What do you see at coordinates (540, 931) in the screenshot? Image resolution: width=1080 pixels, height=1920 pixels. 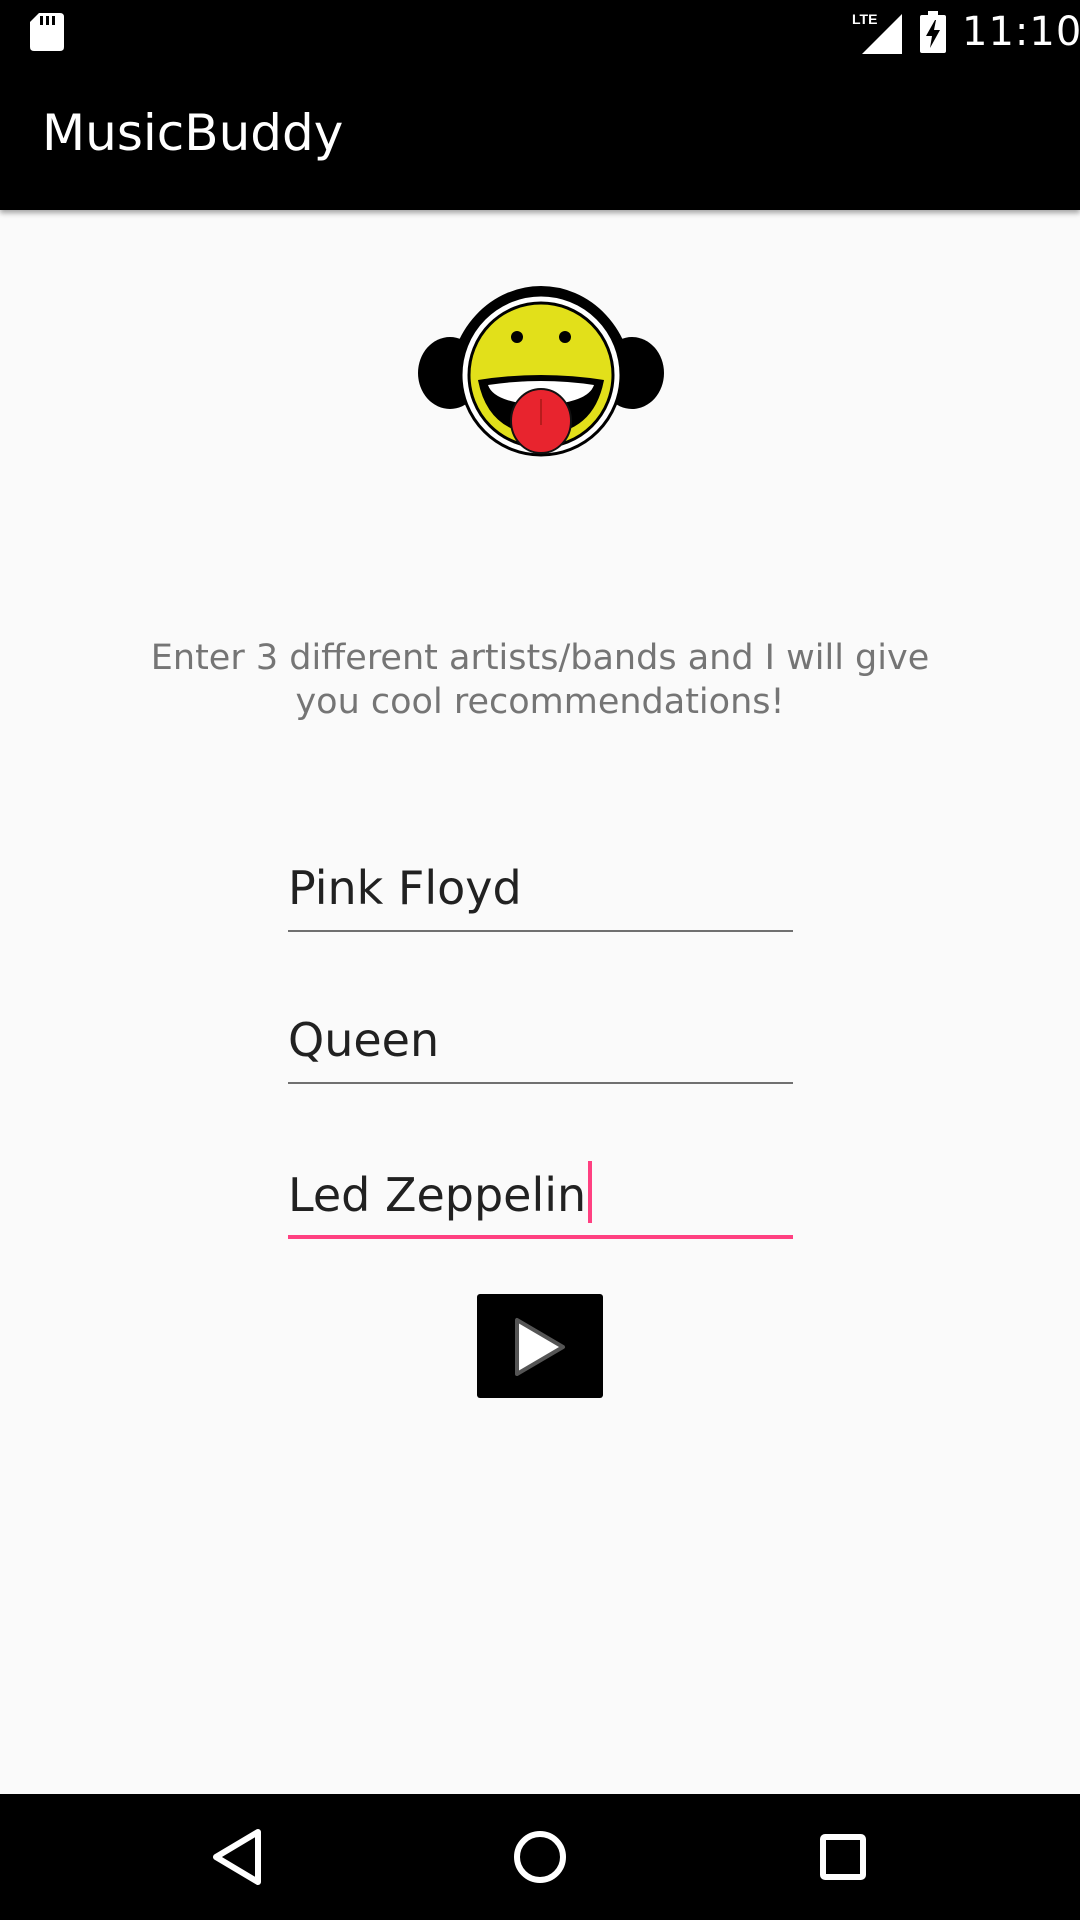 I see `artist-input-1-underline` at bounding box center [540, 931].